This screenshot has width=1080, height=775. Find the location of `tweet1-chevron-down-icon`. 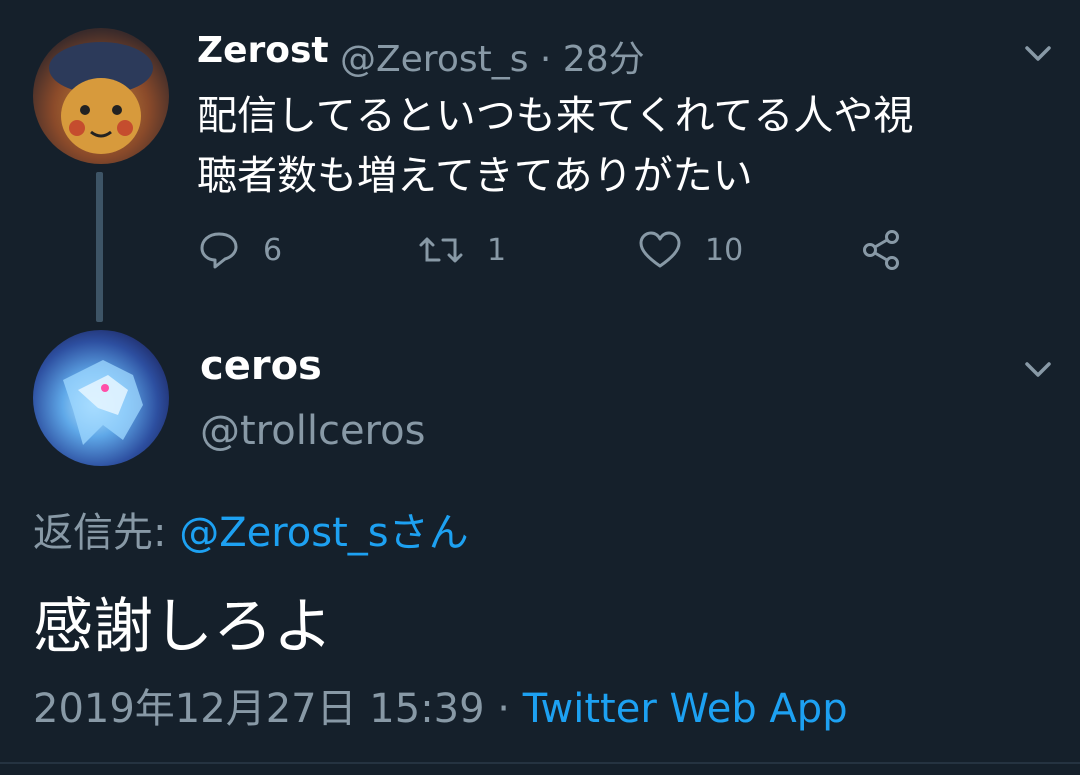

tweet1-chevron-down-icon is located at coordinates (1038, 53).